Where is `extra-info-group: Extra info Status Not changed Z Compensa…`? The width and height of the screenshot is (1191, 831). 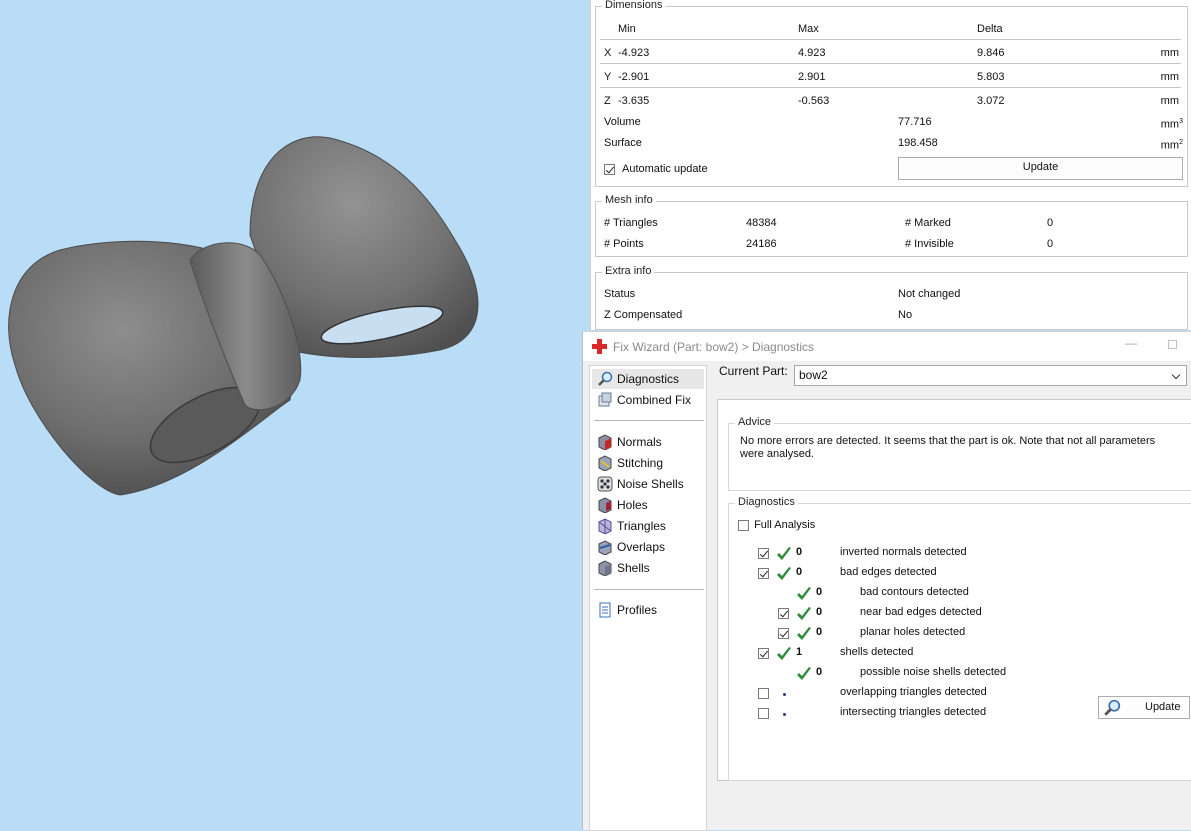 extra-info-group: Extra info Status Not changed Z Compensa… is located at coordinates (891, 297).